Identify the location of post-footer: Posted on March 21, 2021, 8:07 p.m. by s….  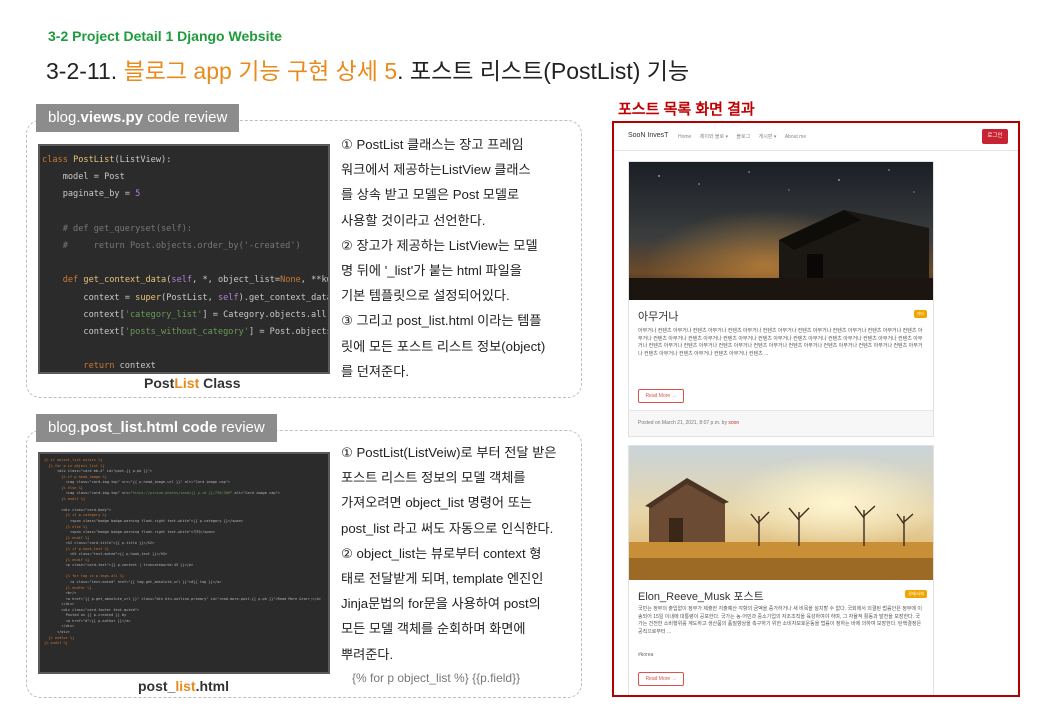
(781, 423).